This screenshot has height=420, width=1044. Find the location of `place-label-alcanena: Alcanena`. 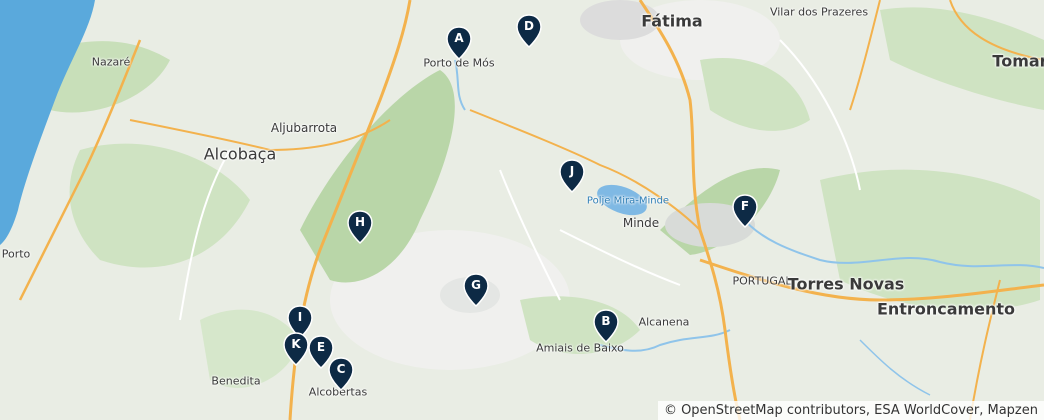

place-label-alcanena: Alcanena is located at coordinates (664, 322).